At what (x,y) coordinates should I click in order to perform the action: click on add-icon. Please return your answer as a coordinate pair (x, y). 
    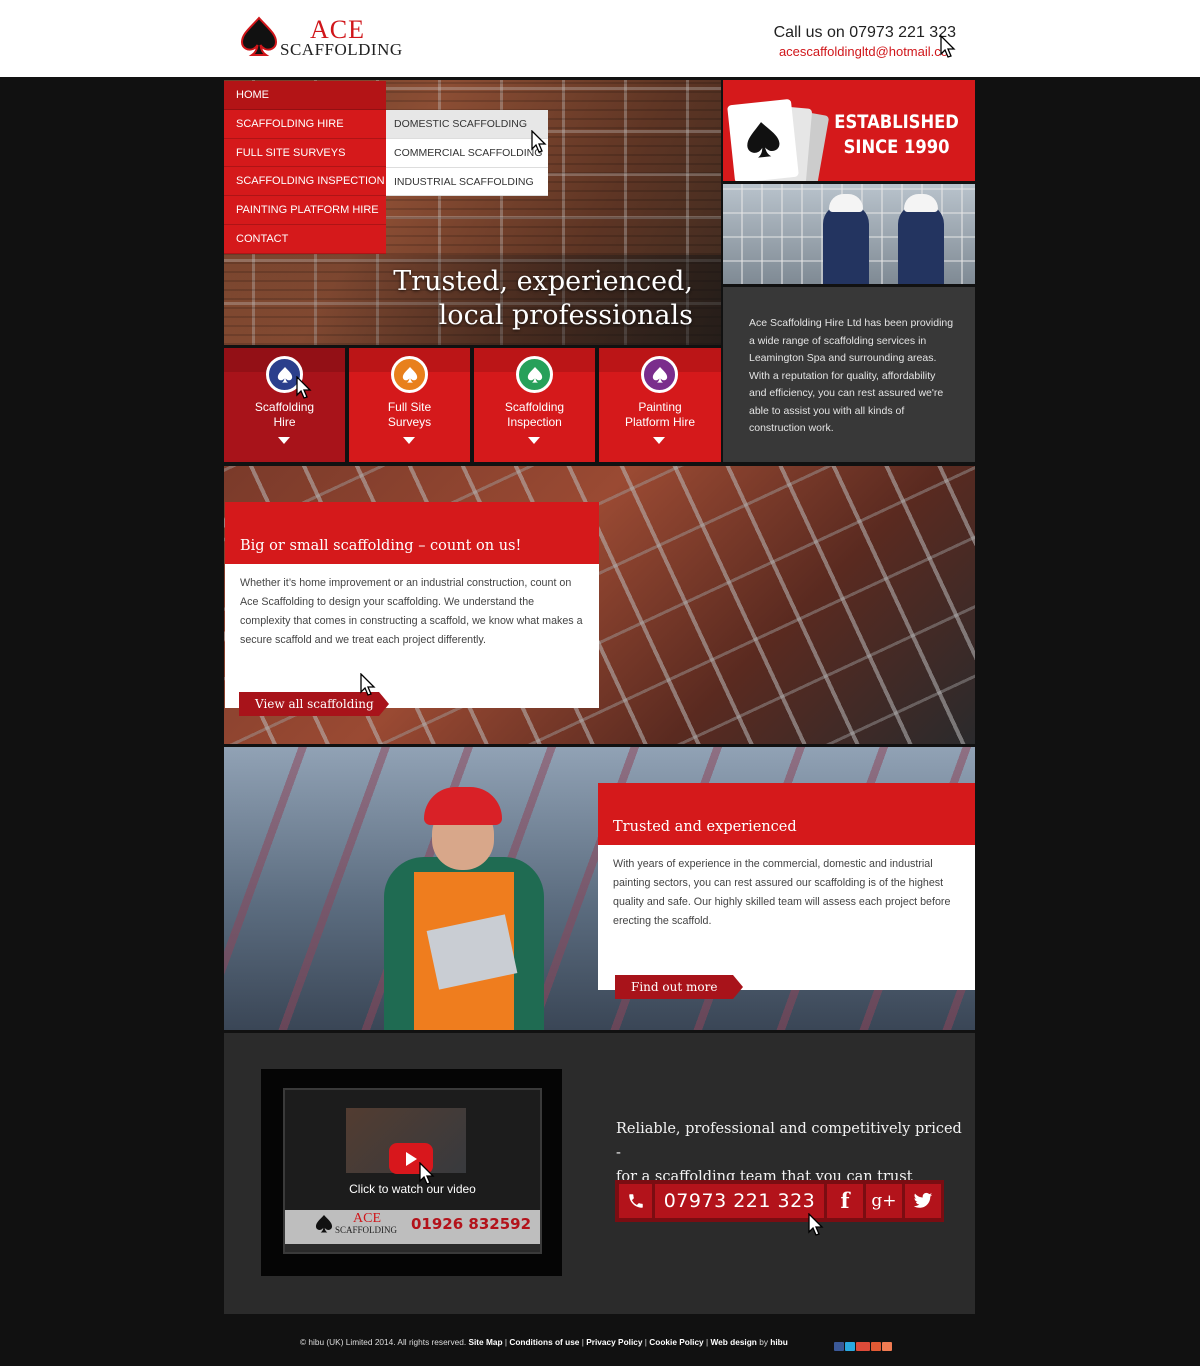
    Looking at the image, I should click on (887, 1346).